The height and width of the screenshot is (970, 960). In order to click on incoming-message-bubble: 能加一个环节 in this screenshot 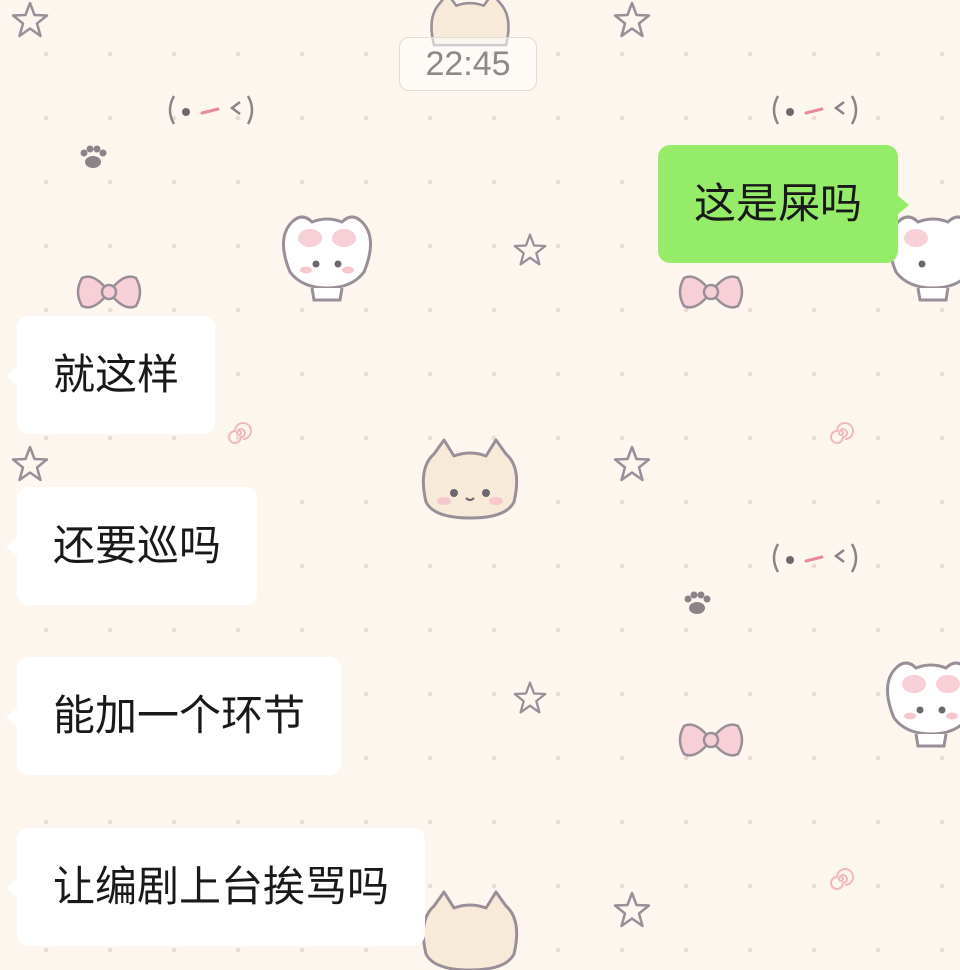, I will do `click(173, 716)`.